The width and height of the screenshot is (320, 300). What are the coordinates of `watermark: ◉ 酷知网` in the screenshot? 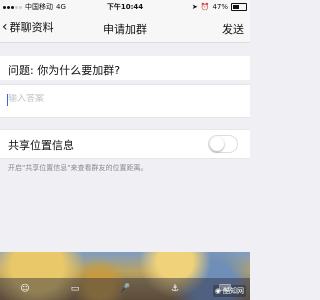 It's located at (229, 291).